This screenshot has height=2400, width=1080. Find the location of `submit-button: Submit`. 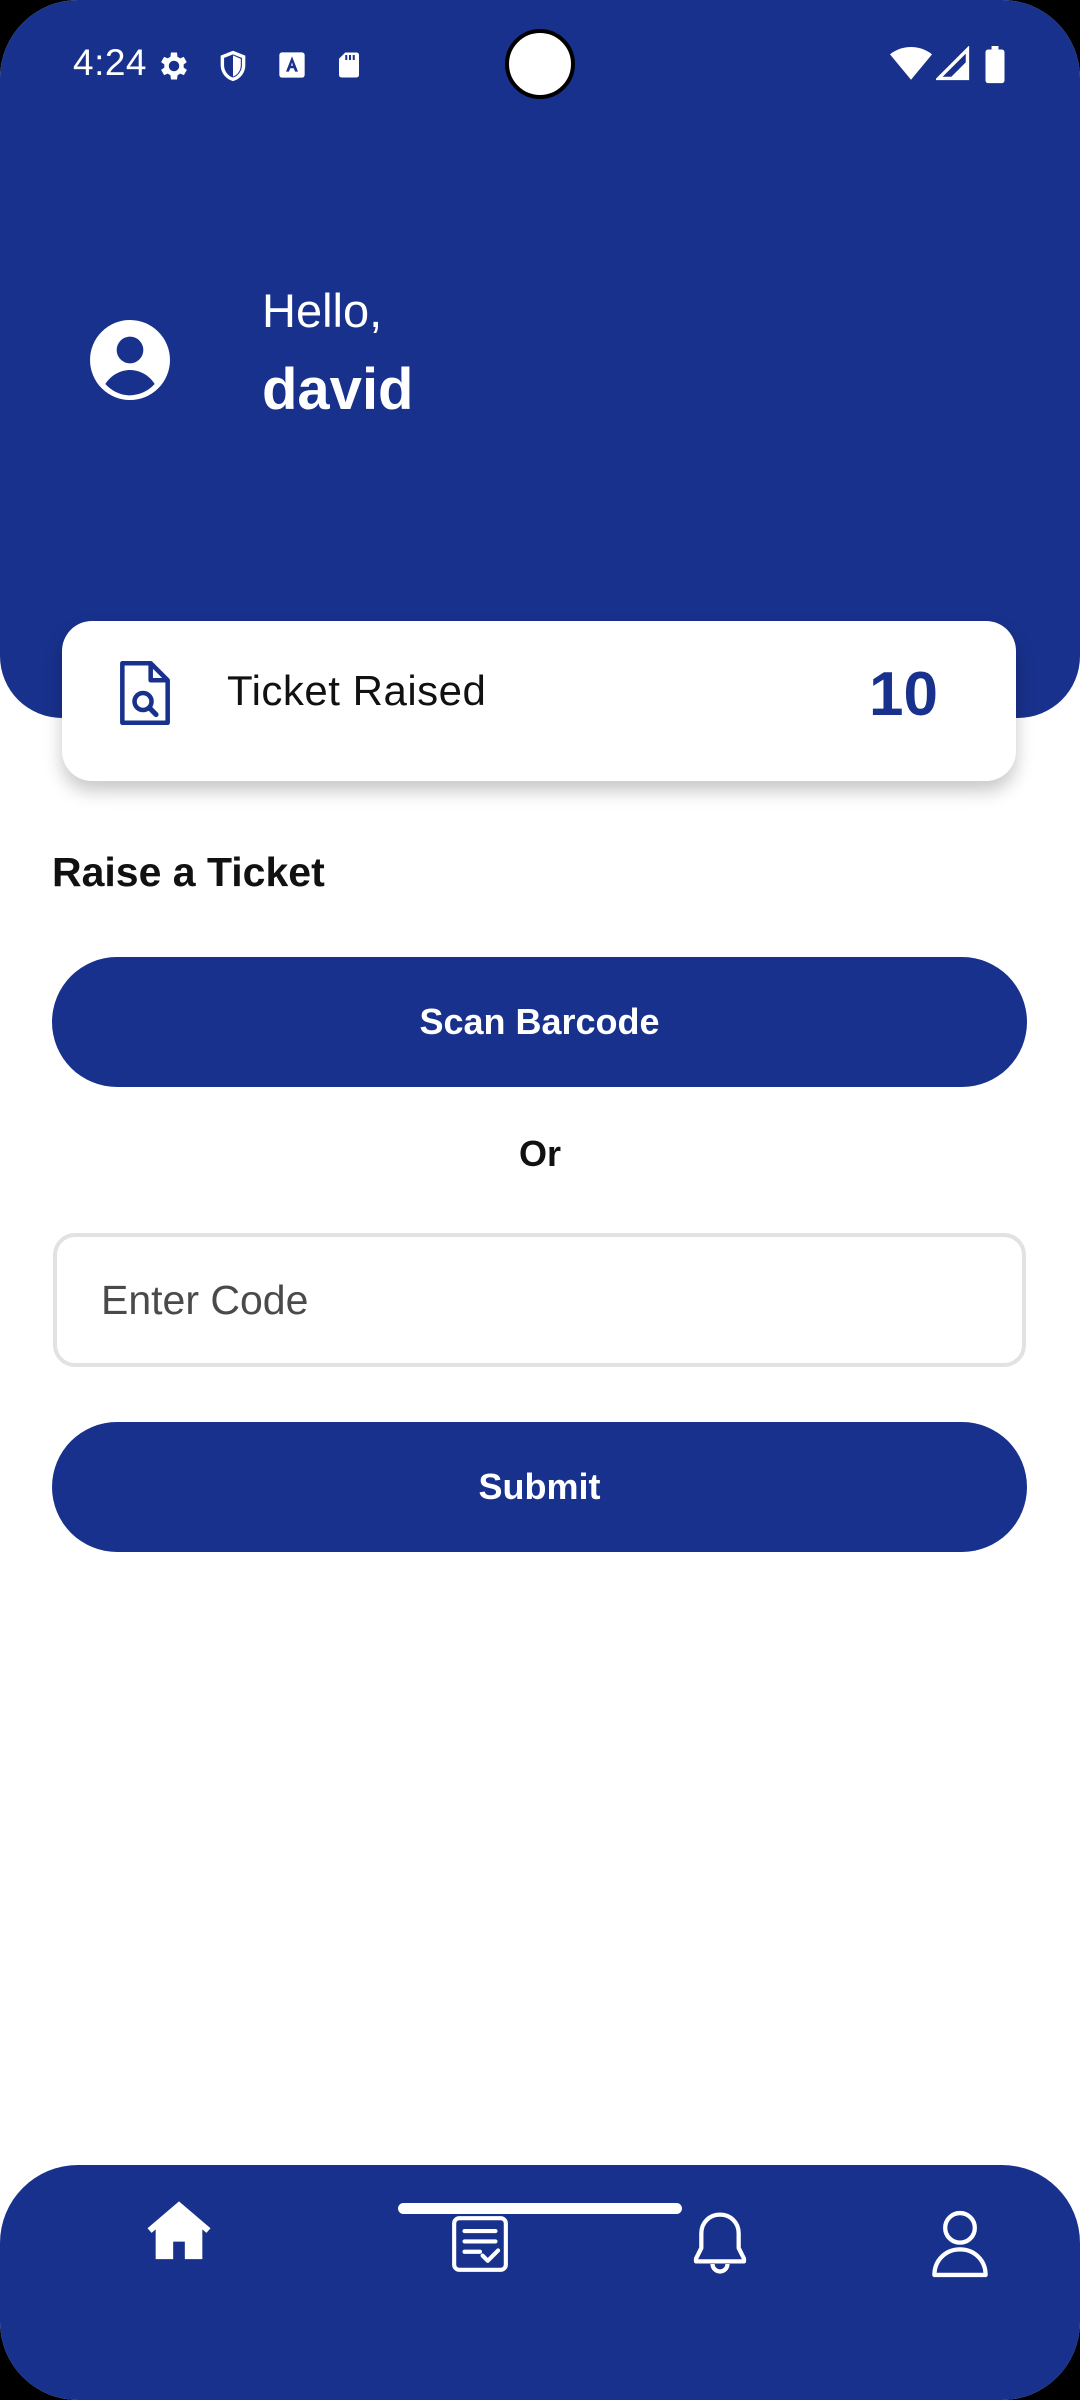

submit-button: Submit is located at coordinates (539, 1487).